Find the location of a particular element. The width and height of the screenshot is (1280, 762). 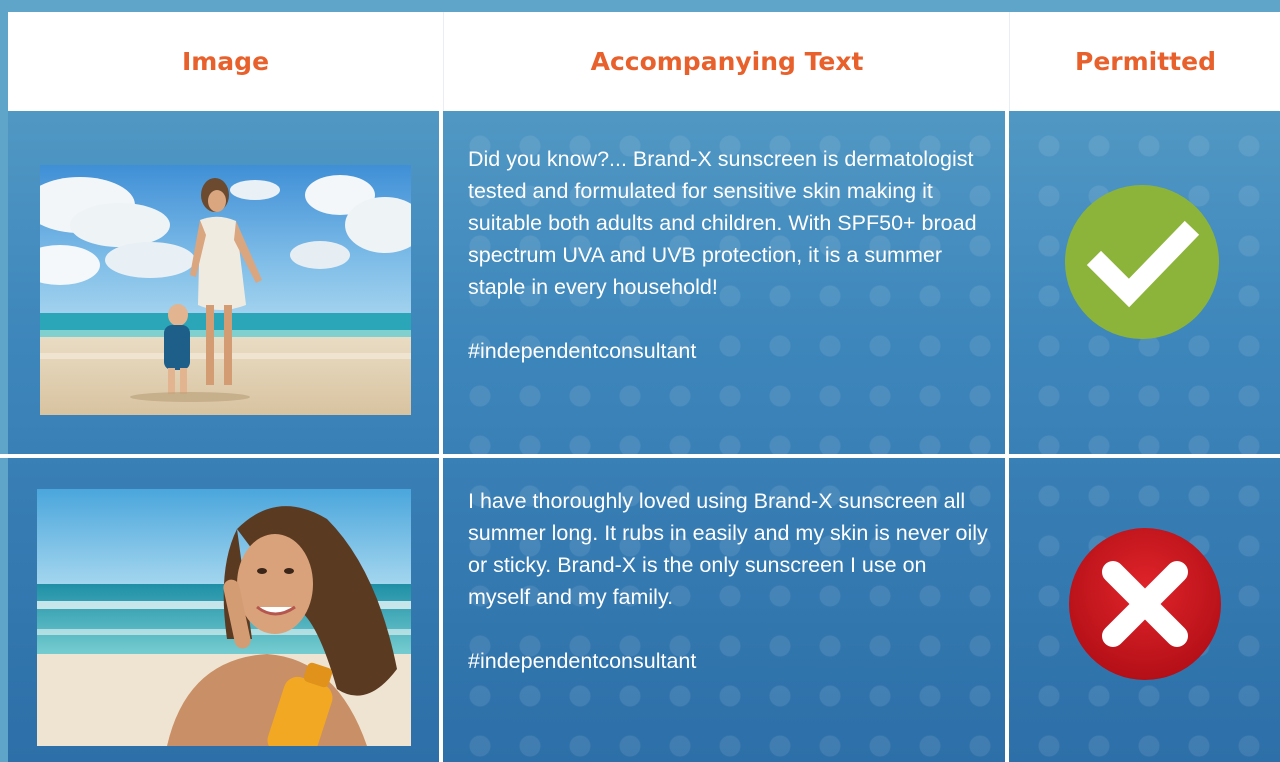

header-image: Image is located at coordinates (225, 61).